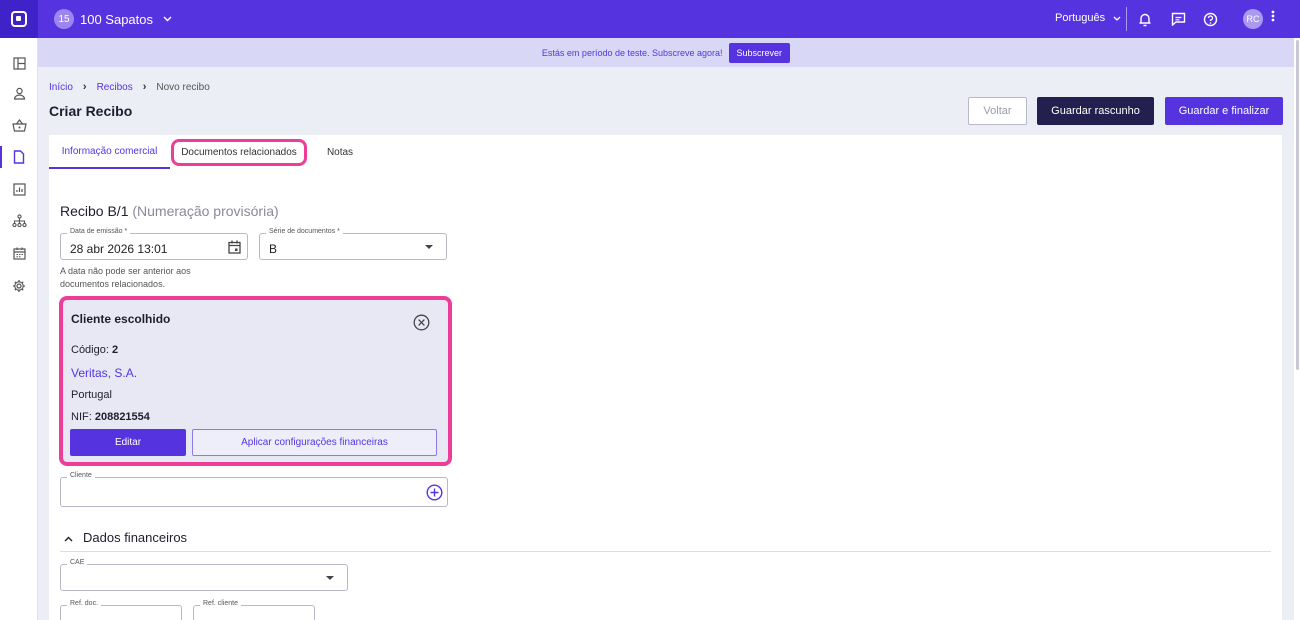 The width and height of the screenshot is (1300, 620). I want to click on breadcrumb-receipts: Recibos, so click(115, 87).